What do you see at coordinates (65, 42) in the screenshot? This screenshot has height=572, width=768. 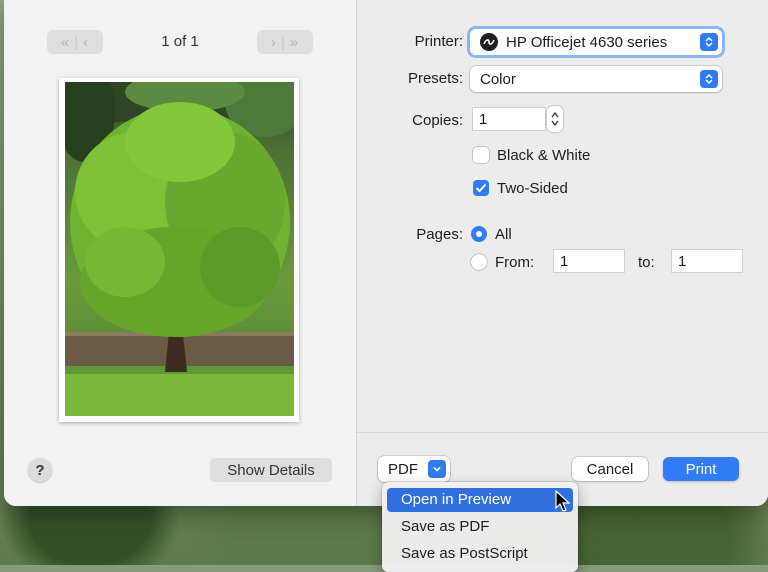 I see `first-page-icon: «` at bounding box center [65, 42].